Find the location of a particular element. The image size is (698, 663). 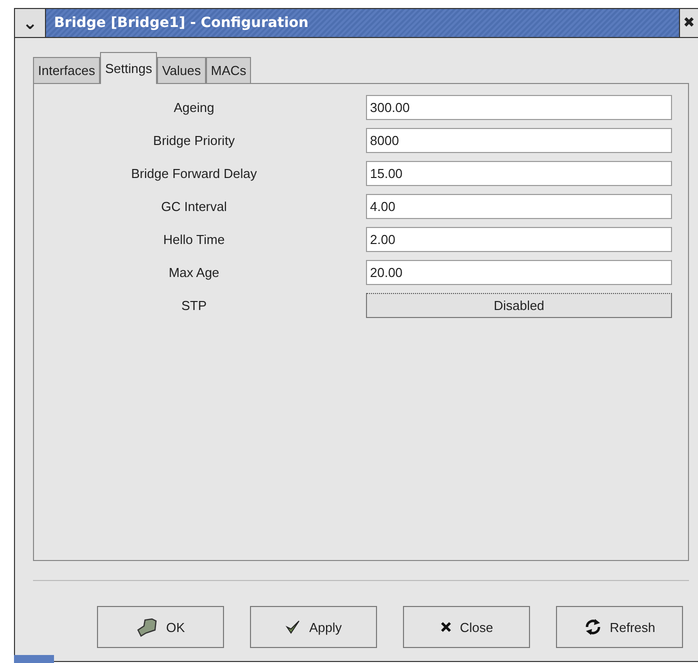

close-button: ✖ is located at coordinates (689, 23).